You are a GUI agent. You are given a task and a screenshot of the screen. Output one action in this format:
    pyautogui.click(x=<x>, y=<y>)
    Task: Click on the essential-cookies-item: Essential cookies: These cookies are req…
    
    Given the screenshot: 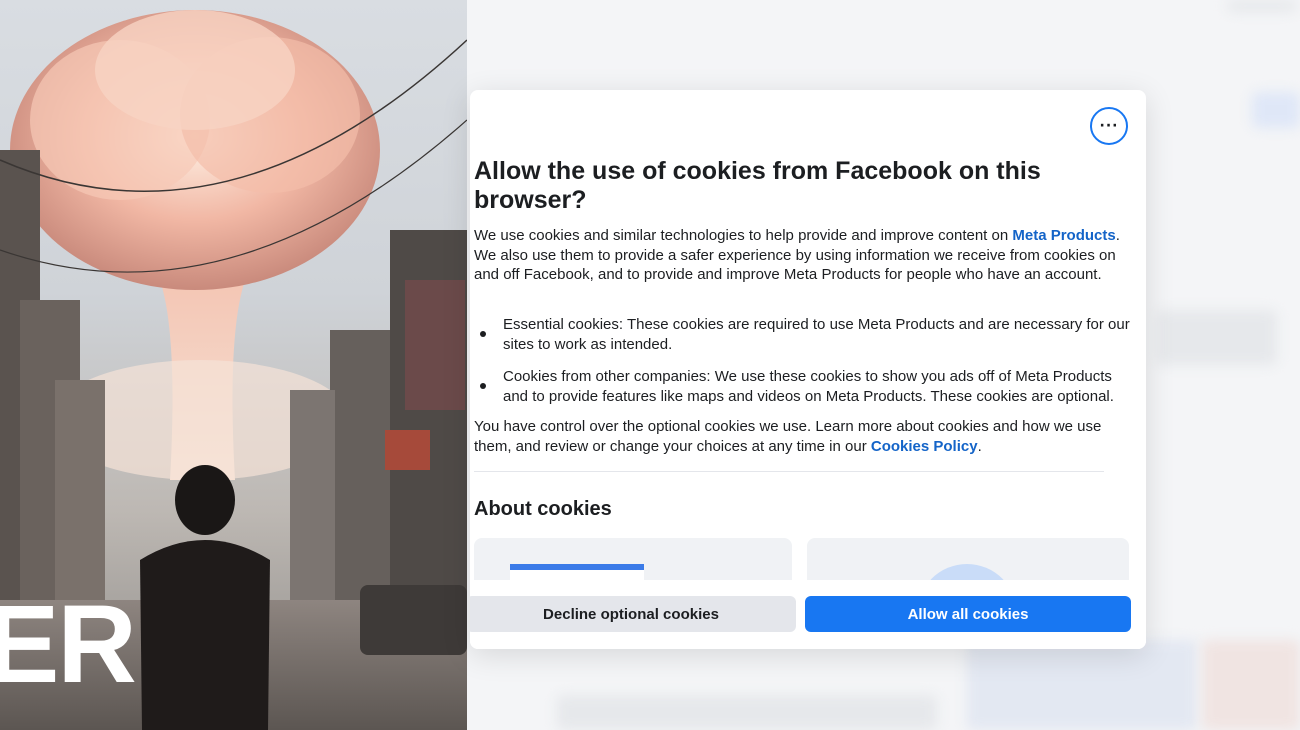 What is the action you would take?
    pyautogui.click(x=816, y=334)
    